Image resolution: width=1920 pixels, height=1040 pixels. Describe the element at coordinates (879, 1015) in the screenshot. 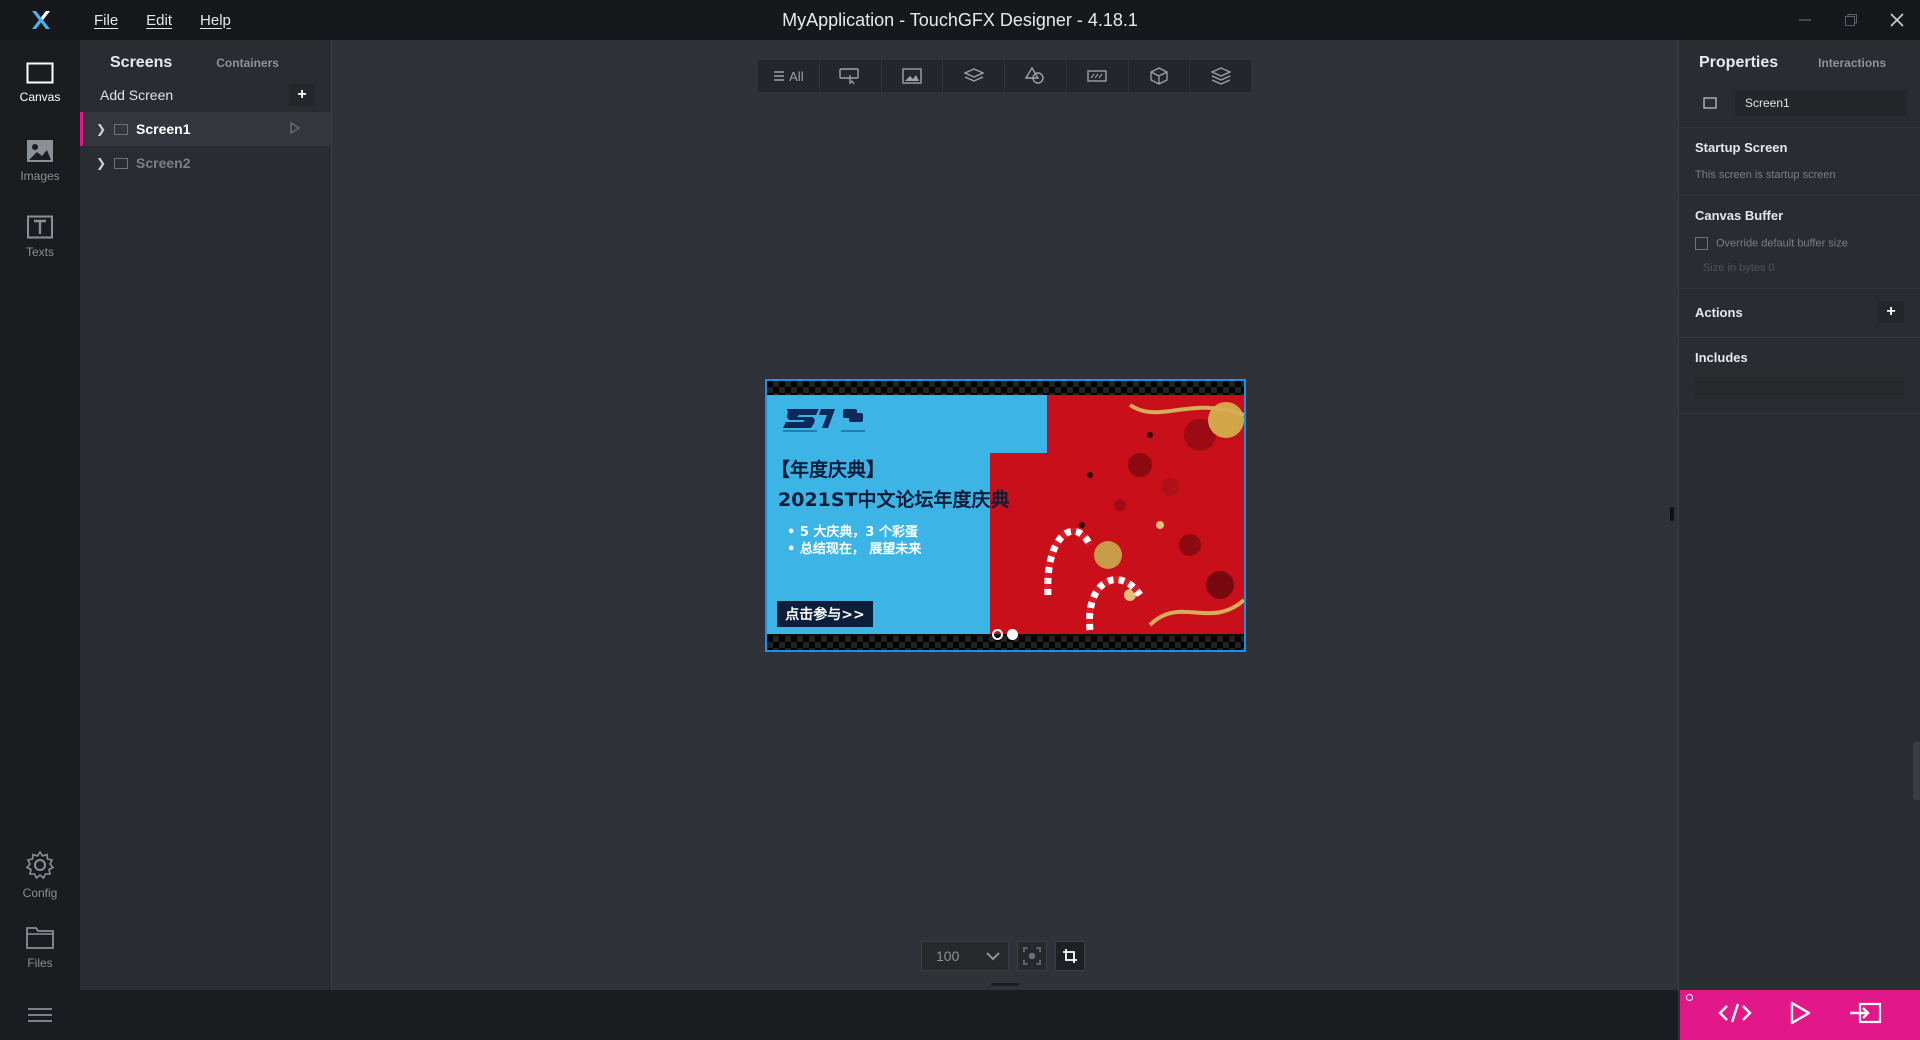

I see `status-bar` at that location.